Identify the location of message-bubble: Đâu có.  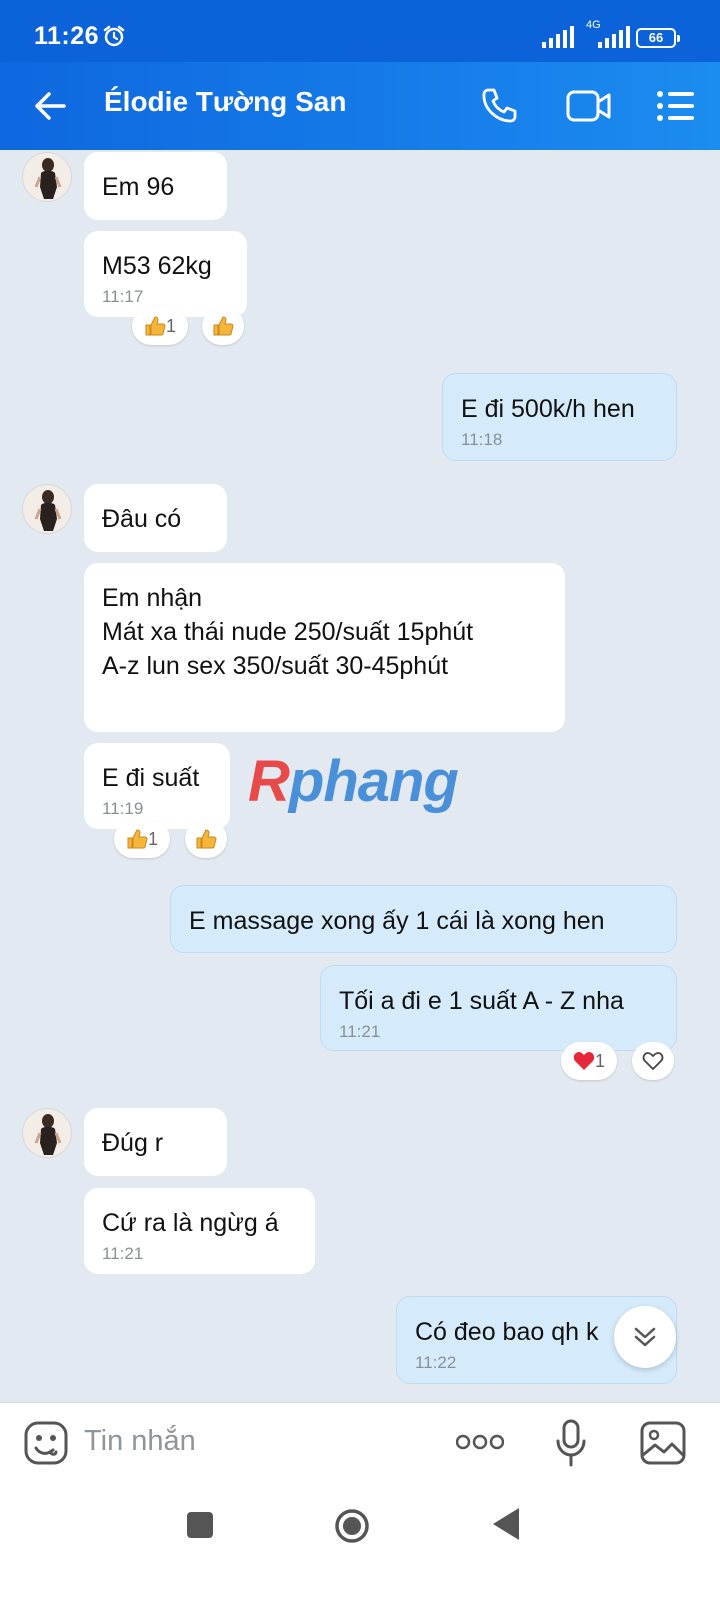
(155, 518).